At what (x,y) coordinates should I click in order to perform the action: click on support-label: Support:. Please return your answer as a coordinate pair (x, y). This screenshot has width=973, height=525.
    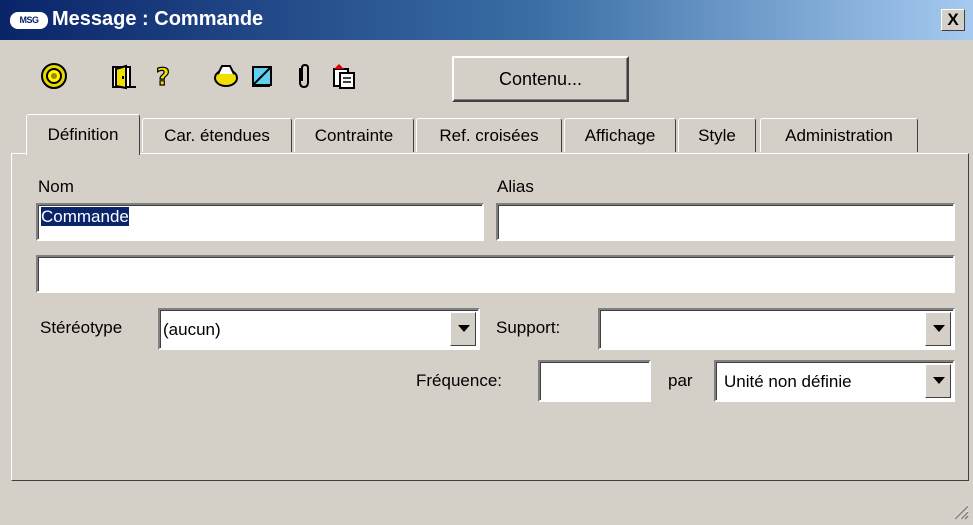
    Looking at the image, I should click on (528, 327).